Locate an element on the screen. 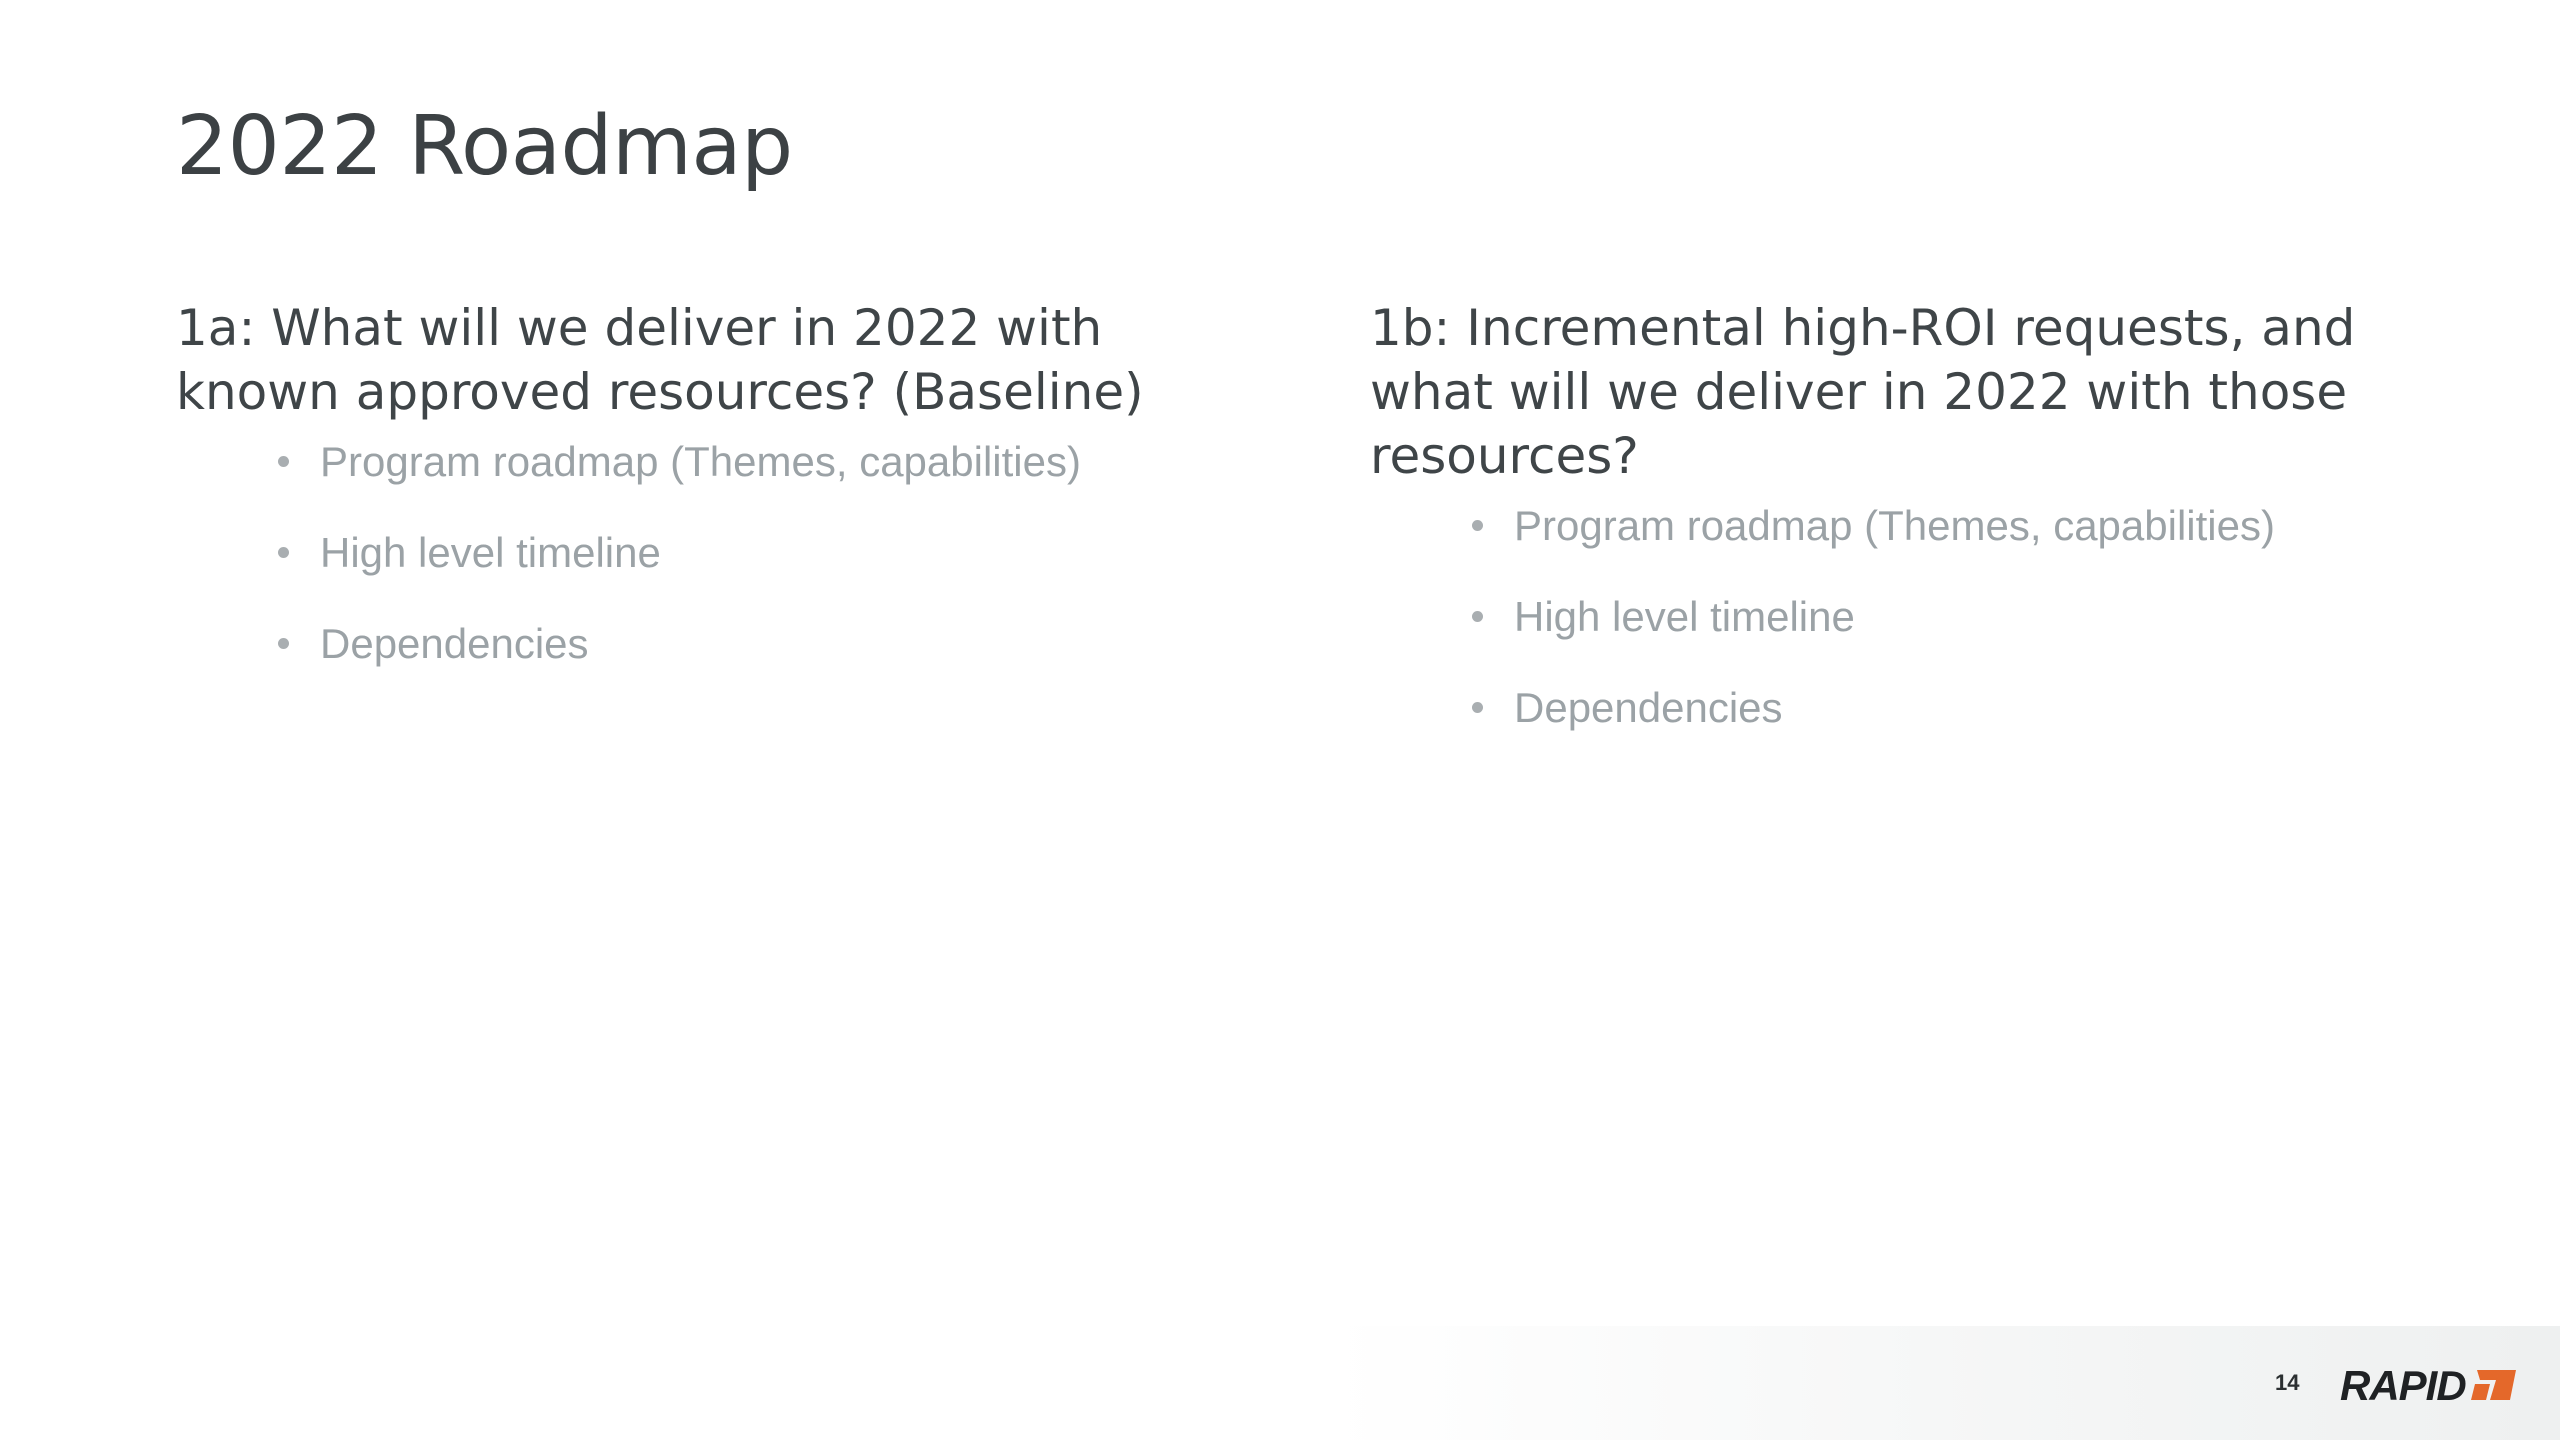  page-number: 14 is located at coordinates (2287, 1382).